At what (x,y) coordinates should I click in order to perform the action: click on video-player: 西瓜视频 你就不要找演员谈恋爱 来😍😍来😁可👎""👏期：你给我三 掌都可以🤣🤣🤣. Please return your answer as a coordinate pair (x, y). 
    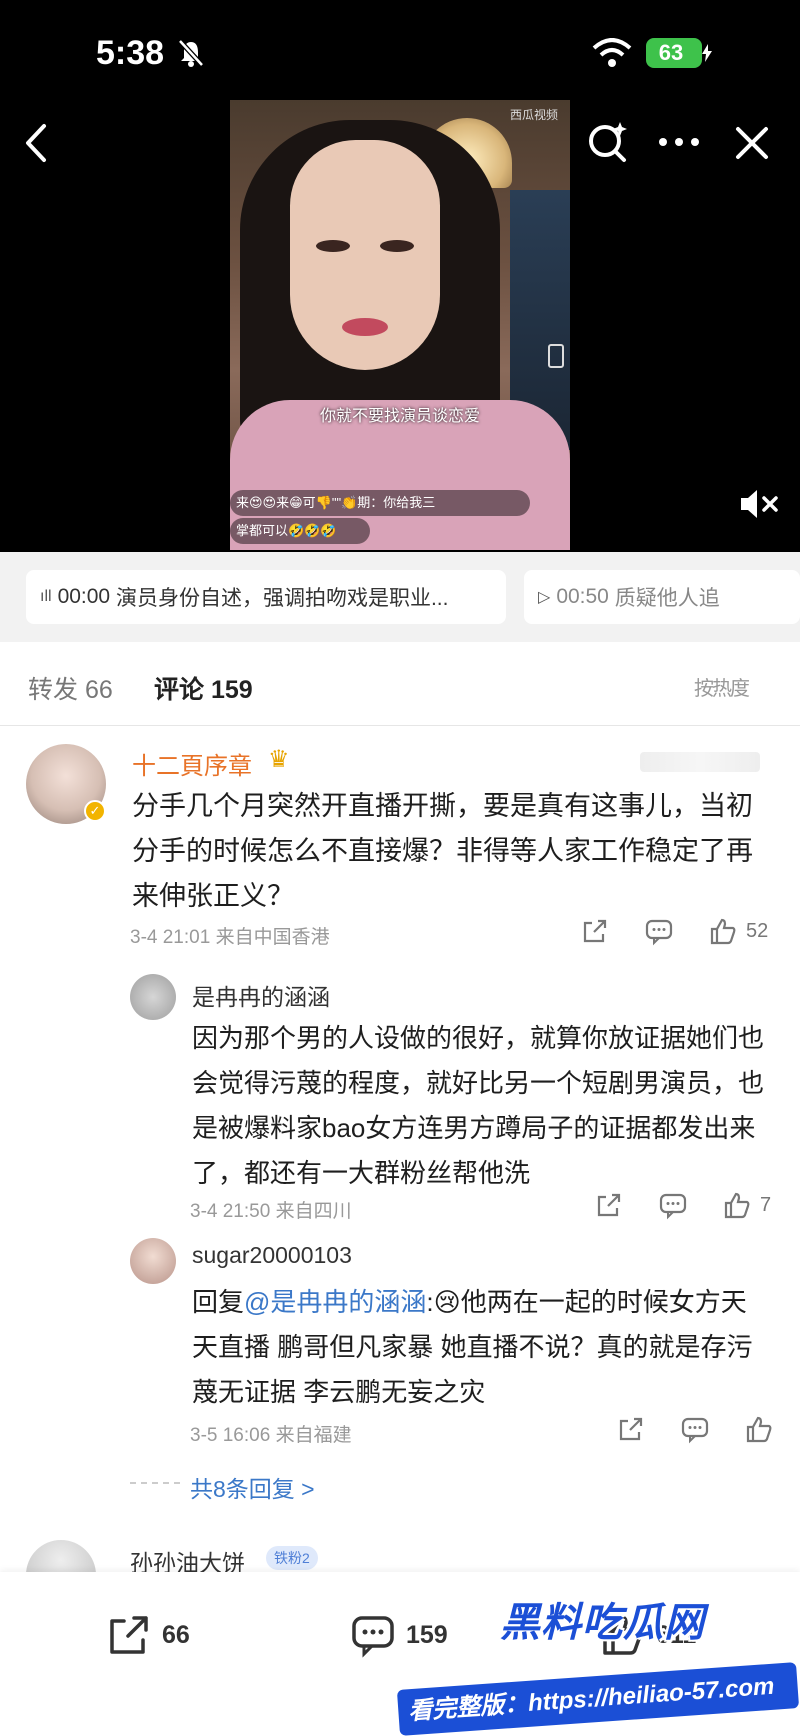
    Looking at the image, I should click on (400, 325).